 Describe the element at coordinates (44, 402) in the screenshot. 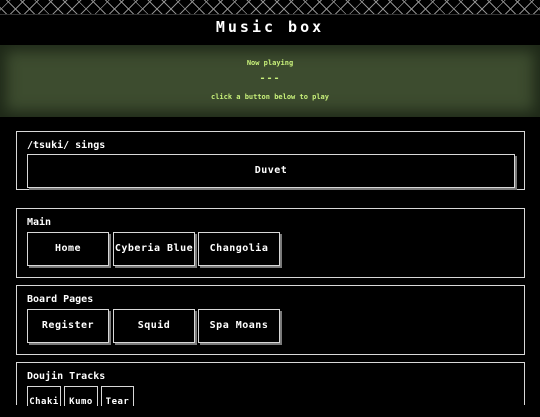

I see `button-label: Chaki` at that location.